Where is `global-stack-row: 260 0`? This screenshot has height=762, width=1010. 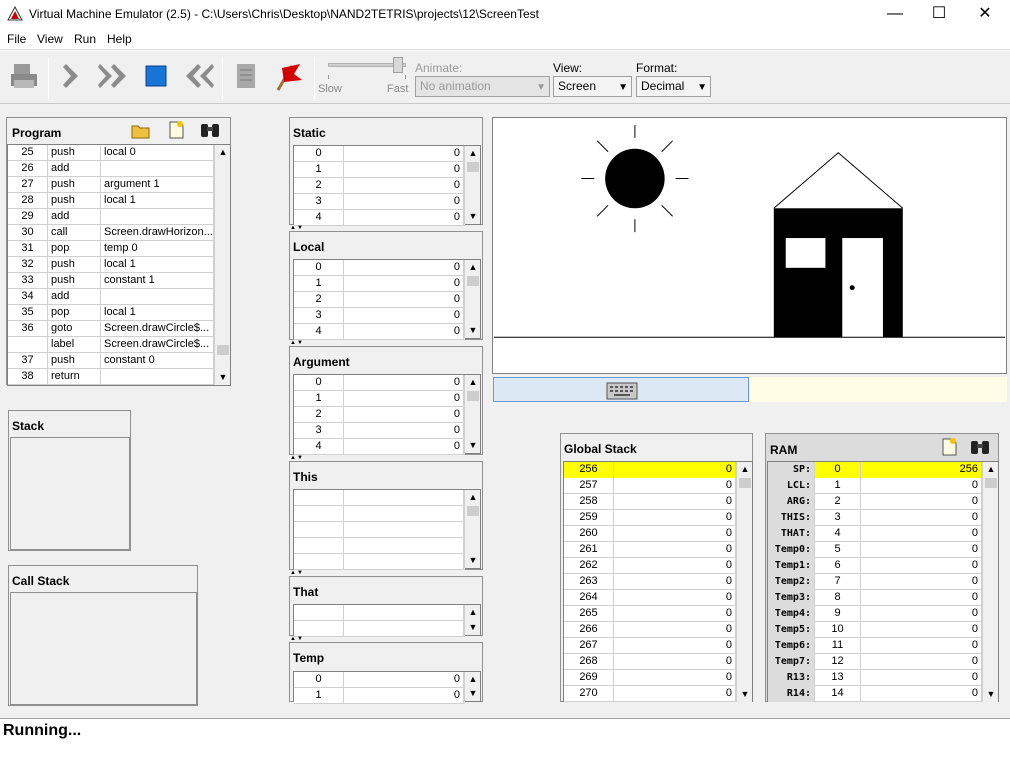 global-stack-row: 260 0 is located at coordinates (650, 534).